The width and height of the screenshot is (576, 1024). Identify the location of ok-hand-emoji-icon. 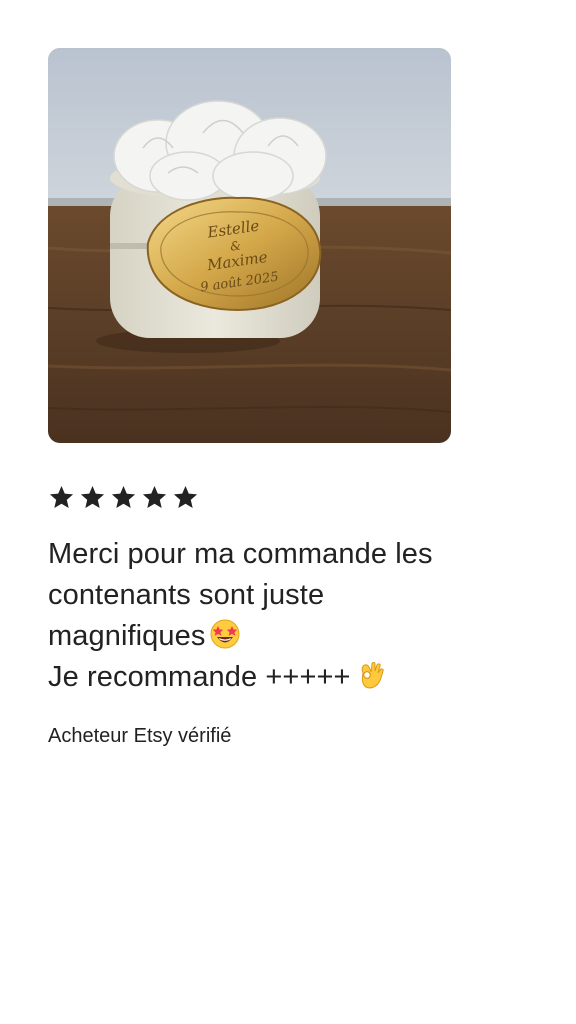
(372, 675).